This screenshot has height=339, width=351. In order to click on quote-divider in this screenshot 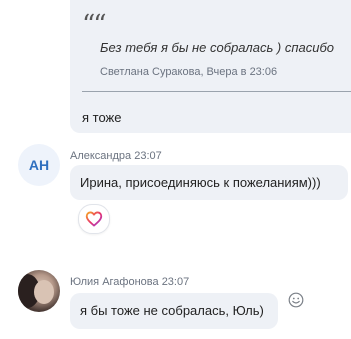, I will do `click(216, 91)`.